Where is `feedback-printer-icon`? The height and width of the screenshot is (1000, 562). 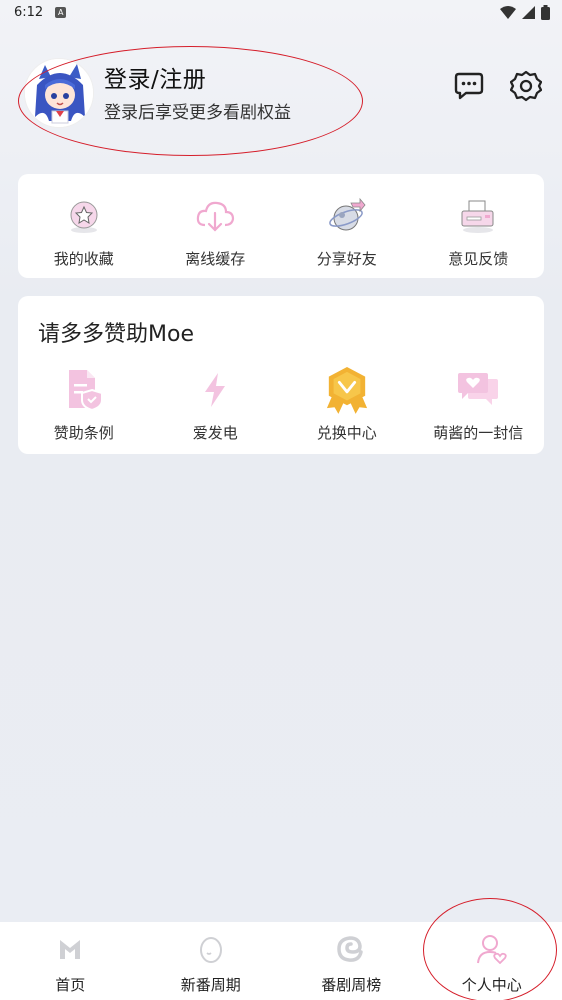 feedback-printer-icon is located at coordinates (478, 216).